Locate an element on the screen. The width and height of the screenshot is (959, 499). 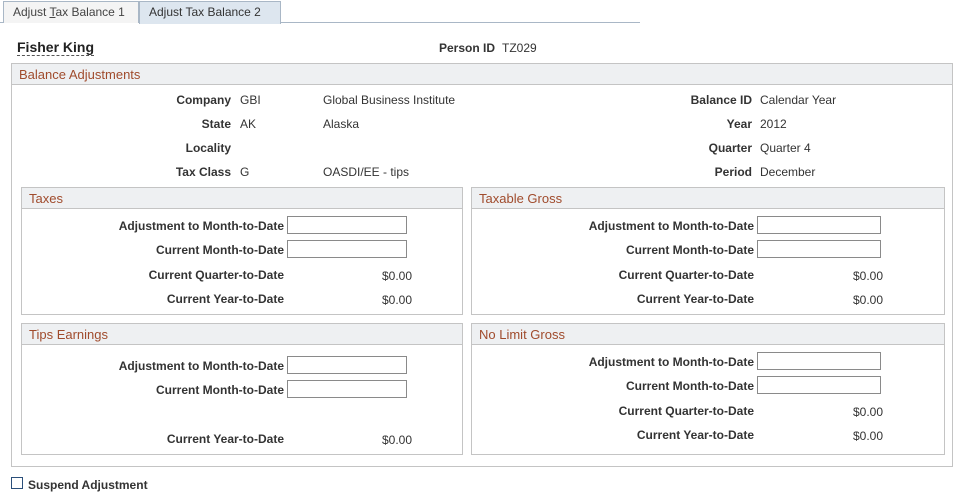
tips-cur-ytd-label: Current Year-to-Date is located at coordinates (225, 439).